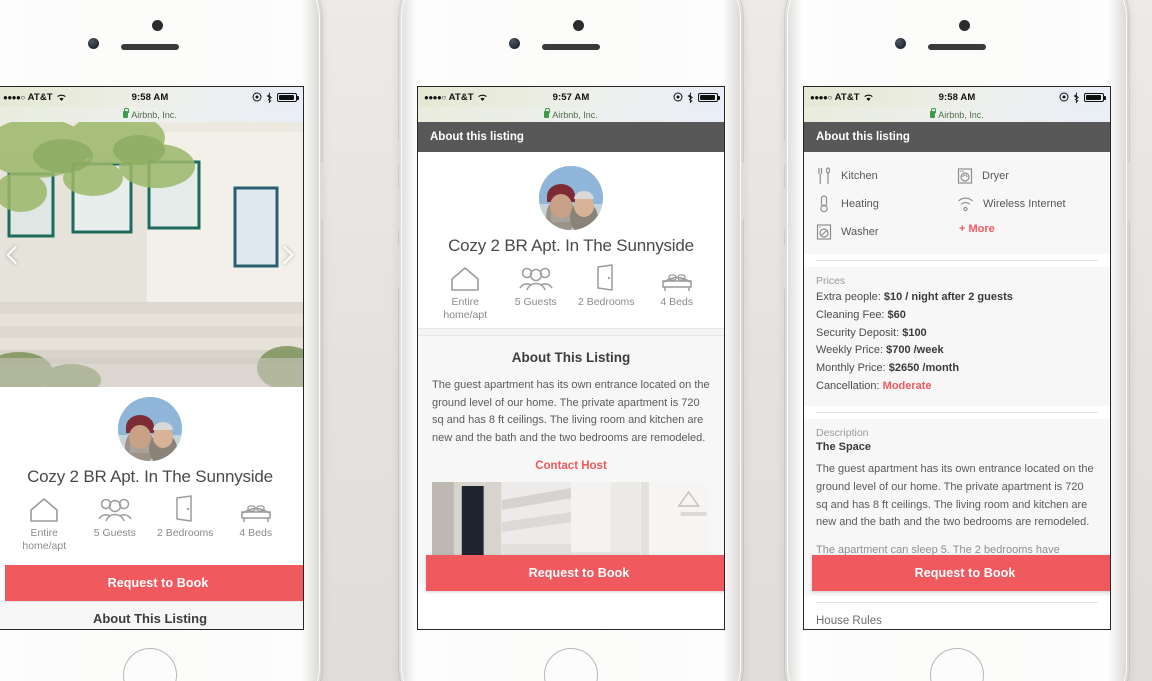 This screenshot has width=1152, height=681. I want to click on wifi-icon, so click(61, 97).